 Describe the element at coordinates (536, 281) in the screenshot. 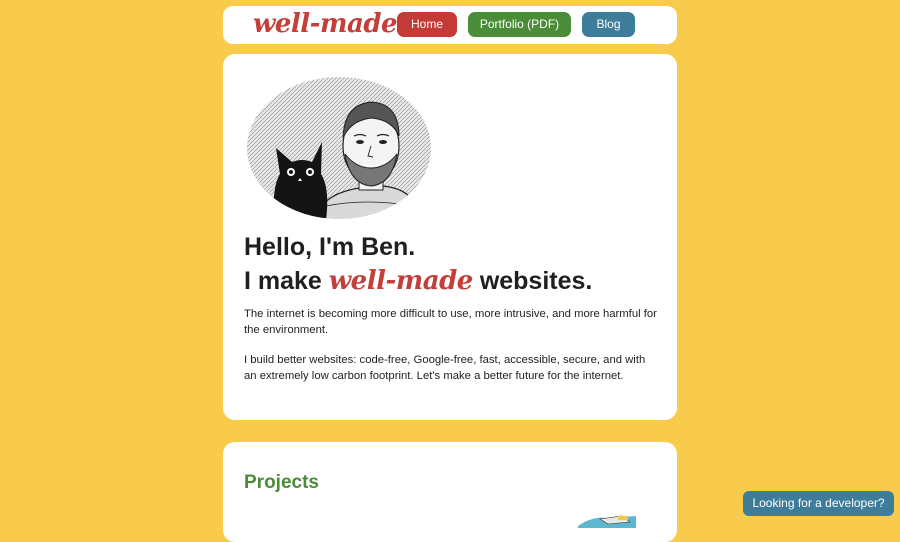

I see `tagline-suffix: websites.` at that location.